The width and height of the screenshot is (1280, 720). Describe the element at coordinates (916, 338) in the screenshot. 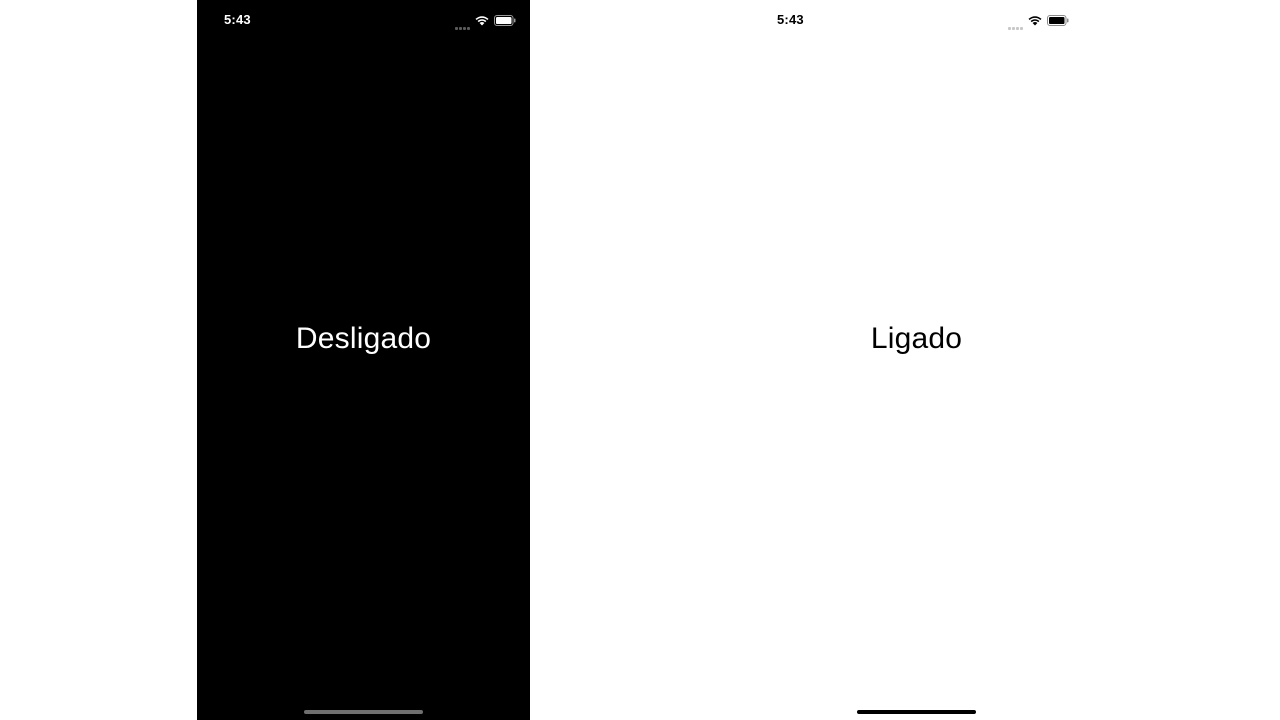

I see `status-label: Ligado` at that location.